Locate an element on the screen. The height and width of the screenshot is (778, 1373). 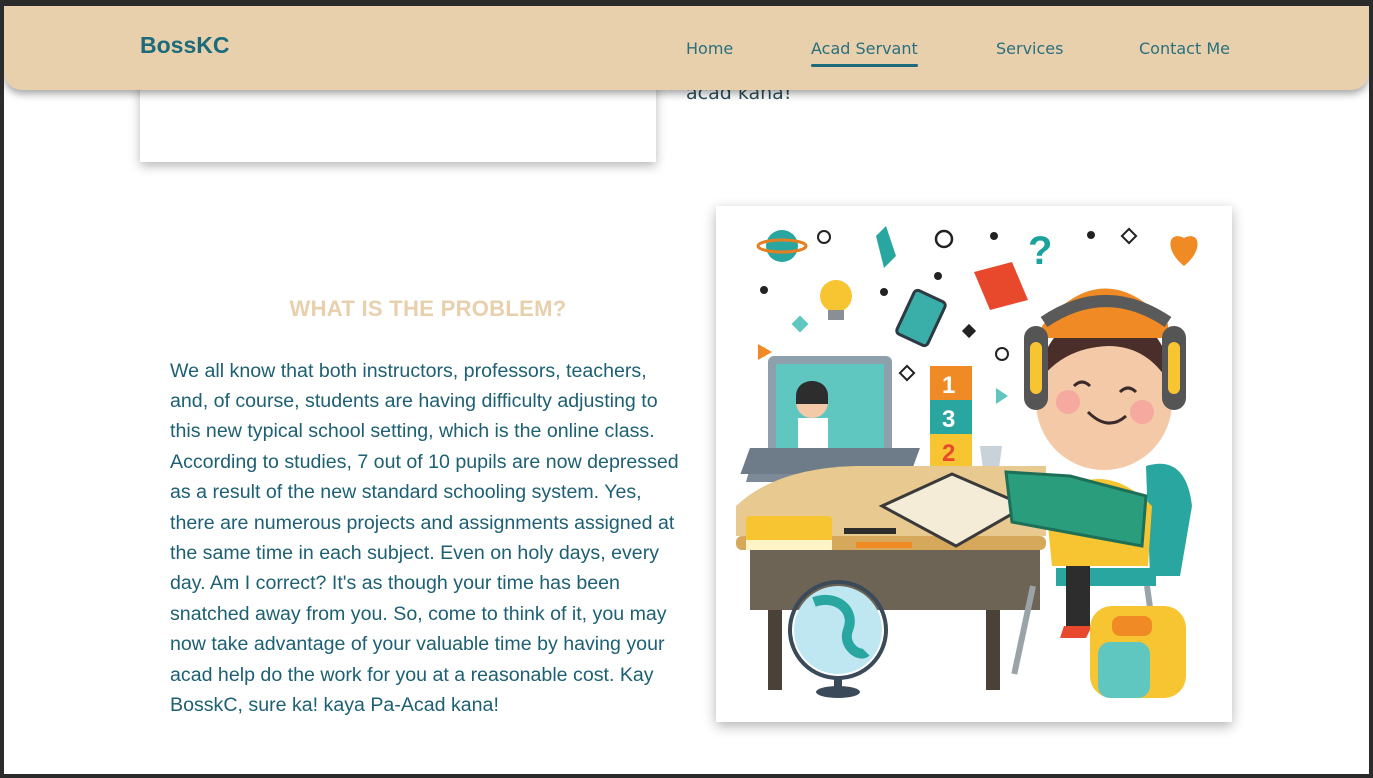
svg-text: 3 is located at coordinates (948, 419).